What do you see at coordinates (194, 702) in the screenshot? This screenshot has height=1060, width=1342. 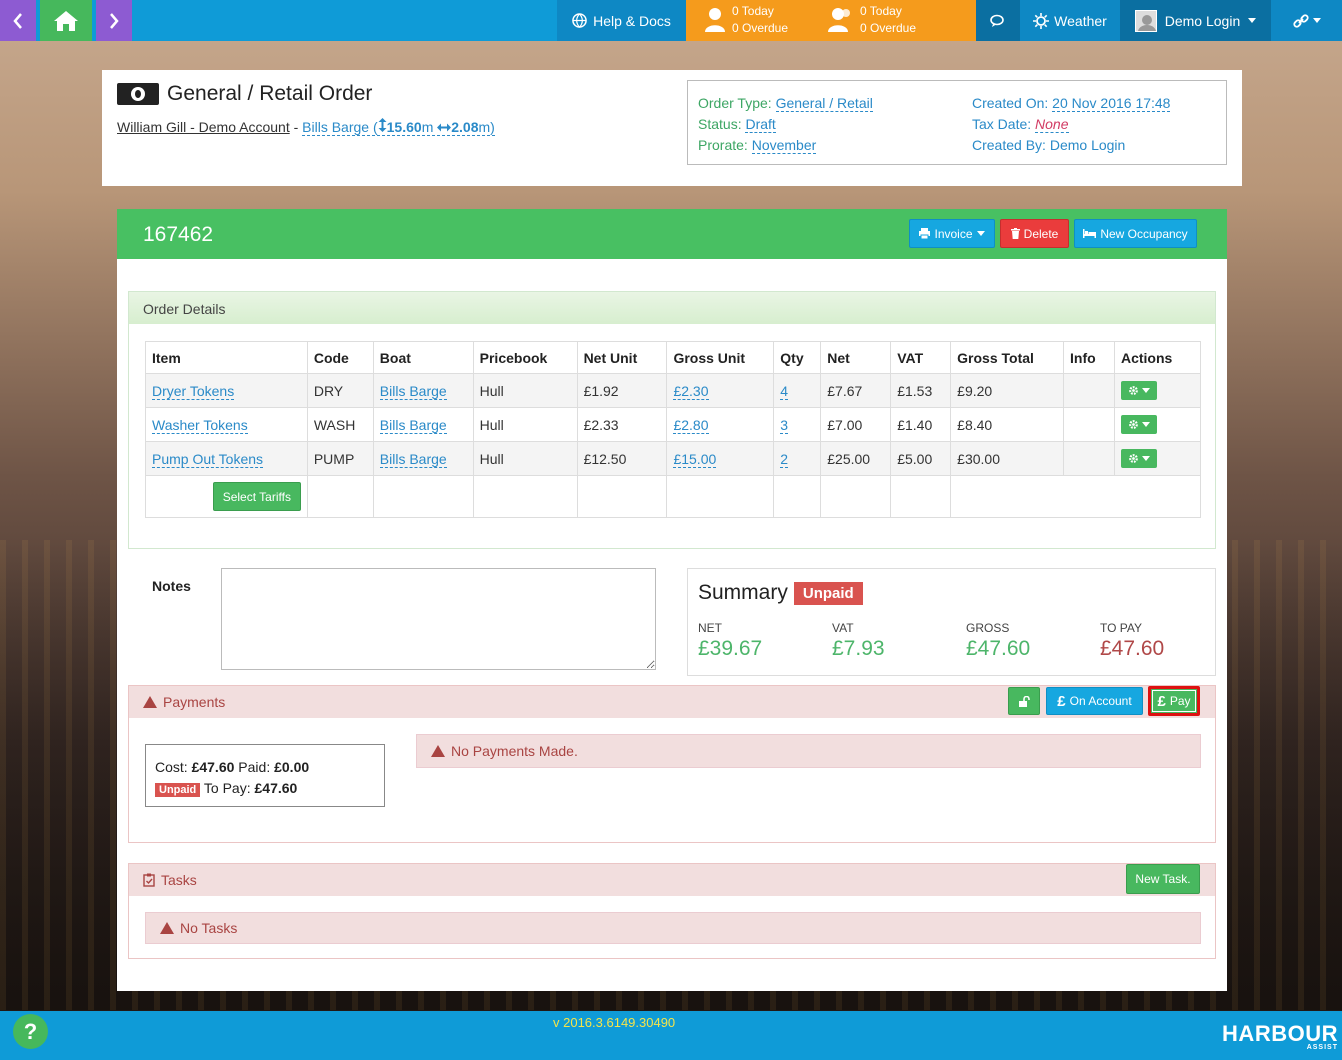 I see `payments-title: Payments` at bounding box center [194, 702].